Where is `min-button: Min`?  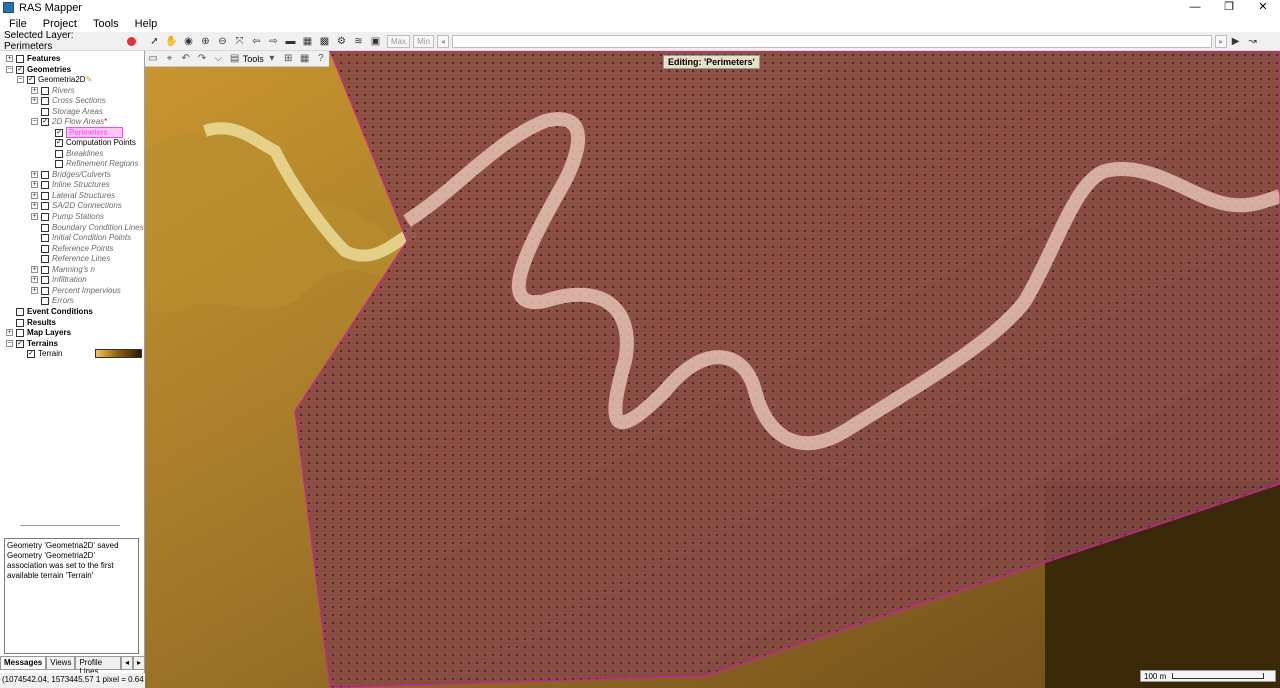 min-button: Min is located at coordinates (424, 41).